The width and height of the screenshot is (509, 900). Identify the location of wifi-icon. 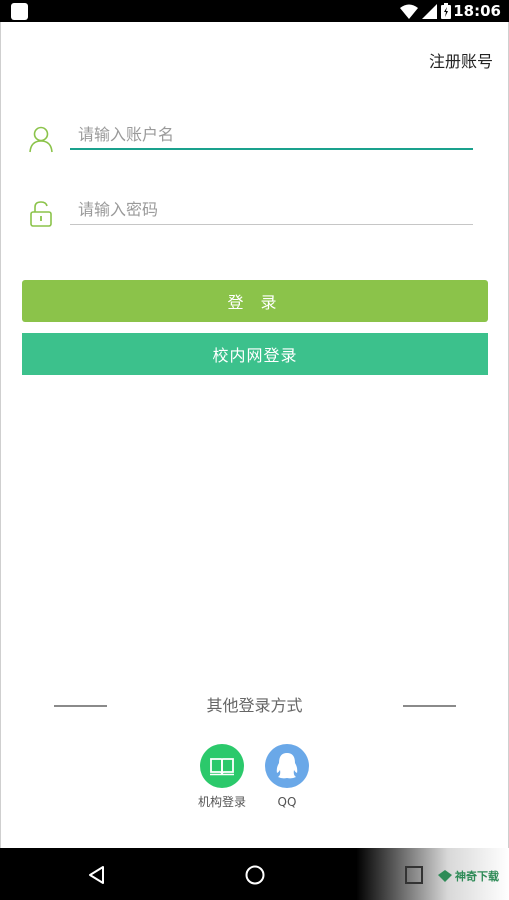
(409, 11).